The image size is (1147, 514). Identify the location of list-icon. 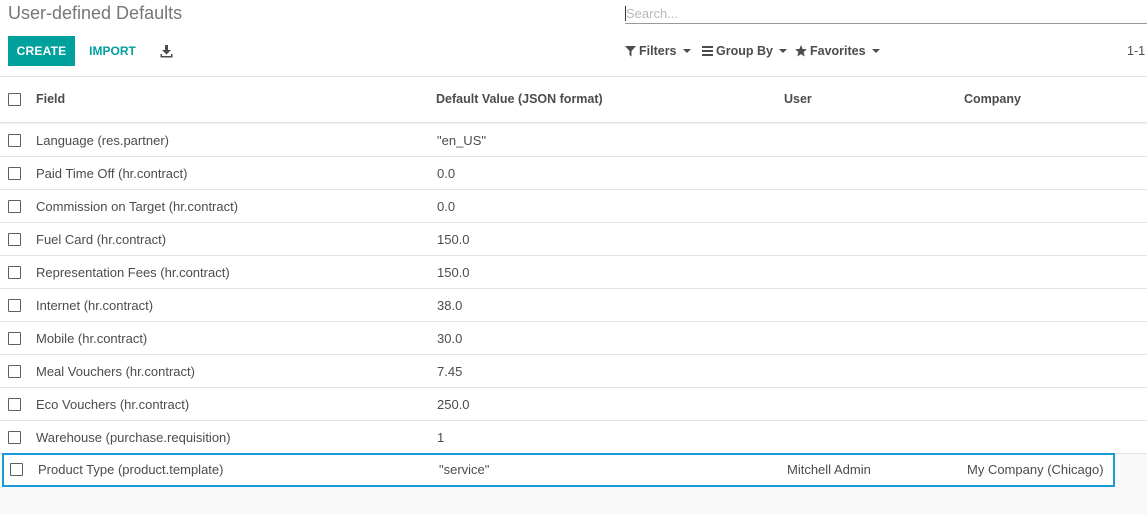
(707, 51).